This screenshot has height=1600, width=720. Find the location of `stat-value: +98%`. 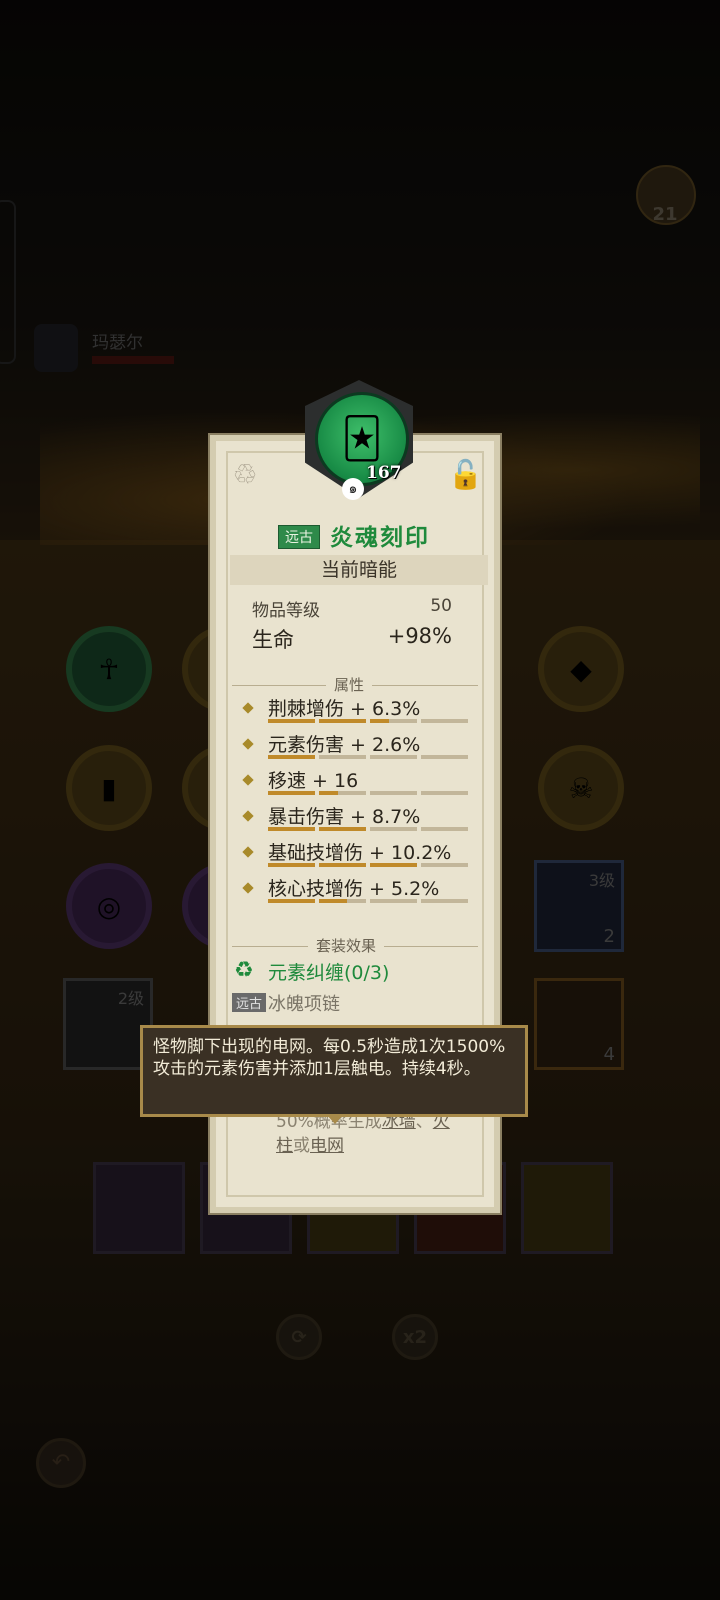

stat-value: +98% is located at coordinates (419, 636).